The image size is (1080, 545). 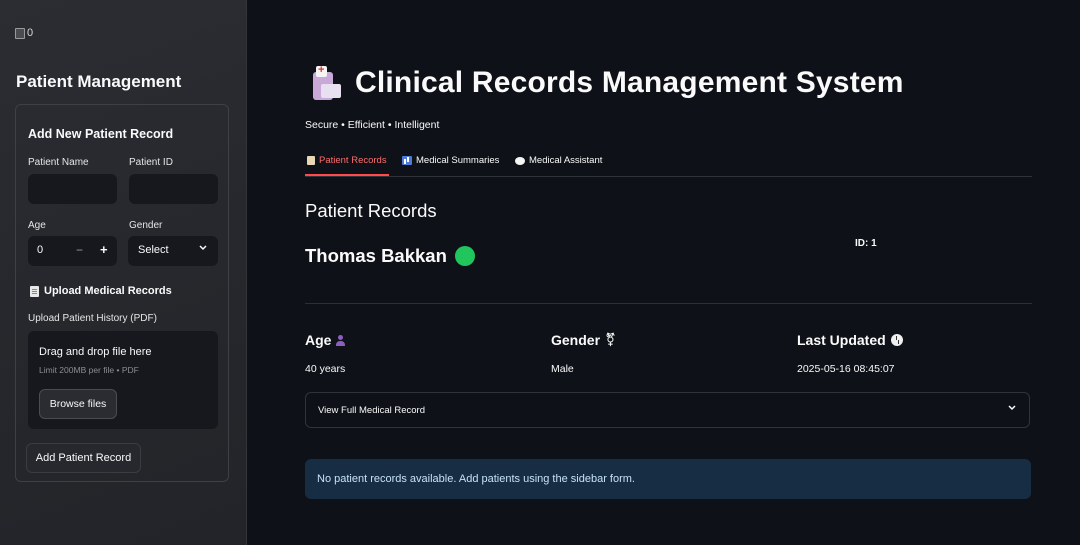 What do you see at coordinates (99, 81) in the screenshot?
I see `sidebar-title: Patient Management` at bounding box center [99, 81].